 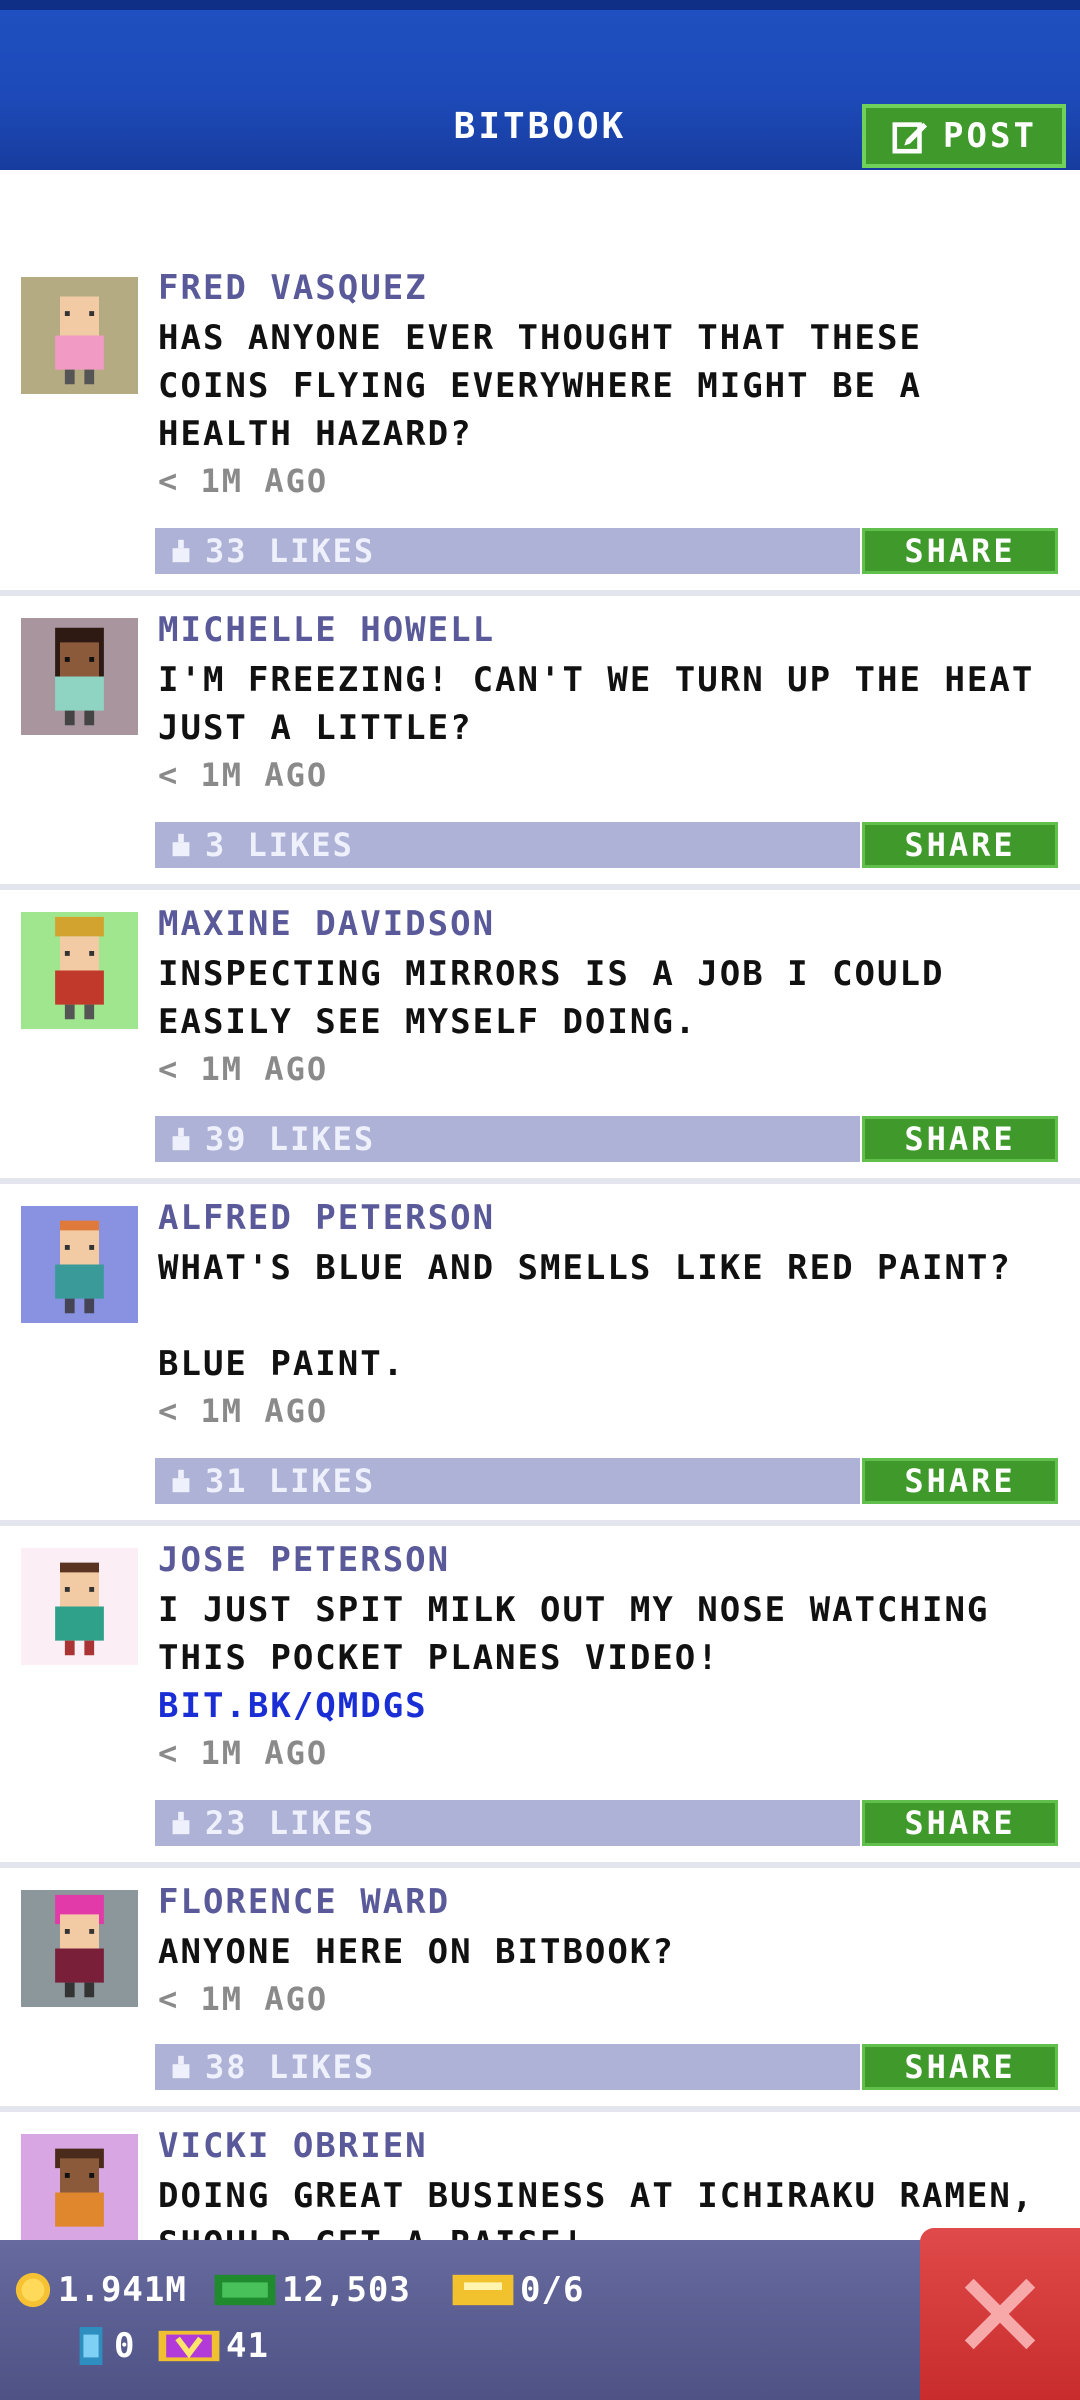 I want to click on cash-stat: 12,503, so click(x=312, y=2290).